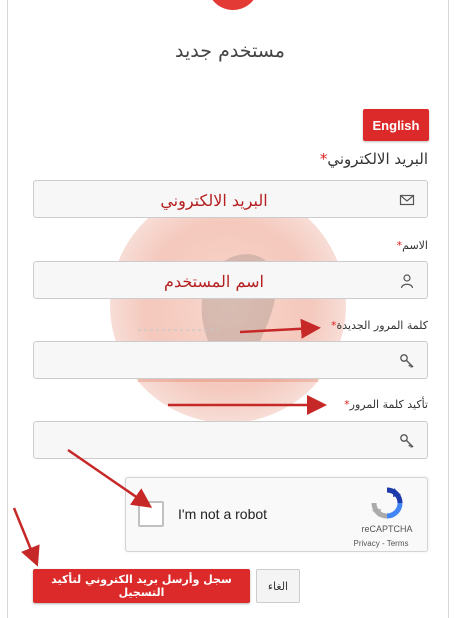  I want to click on new-password-label-text: كلمة المرور الجديدة, so click(382, 325).